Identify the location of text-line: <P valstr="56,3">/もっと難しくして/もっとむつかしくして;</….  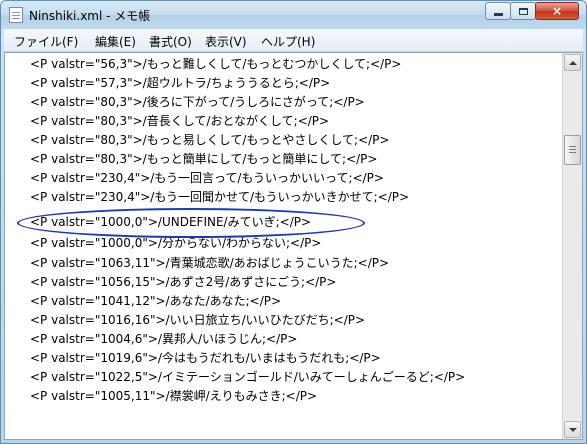
(216, 64).